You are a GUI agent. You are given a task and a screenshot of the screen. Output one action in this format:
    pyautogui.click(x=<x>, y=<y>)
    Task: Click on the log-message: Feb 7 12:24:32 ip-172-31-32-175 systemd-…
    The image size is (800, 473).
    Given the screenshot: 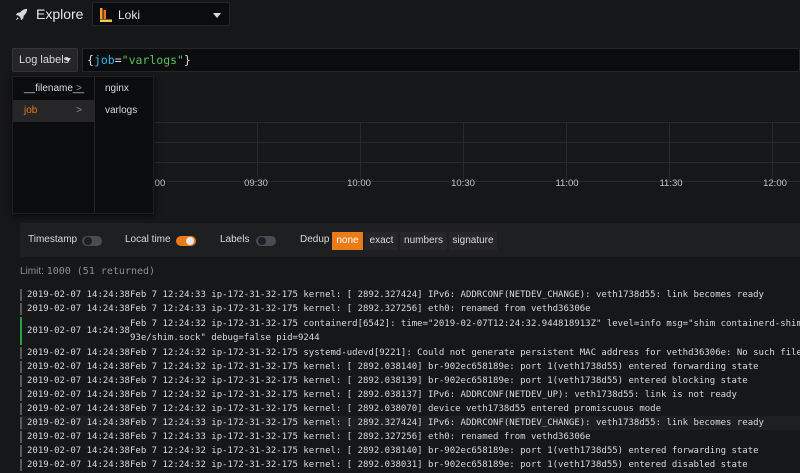 What is the action you would take?
    pyautogui.click(x=465, y=353)
    